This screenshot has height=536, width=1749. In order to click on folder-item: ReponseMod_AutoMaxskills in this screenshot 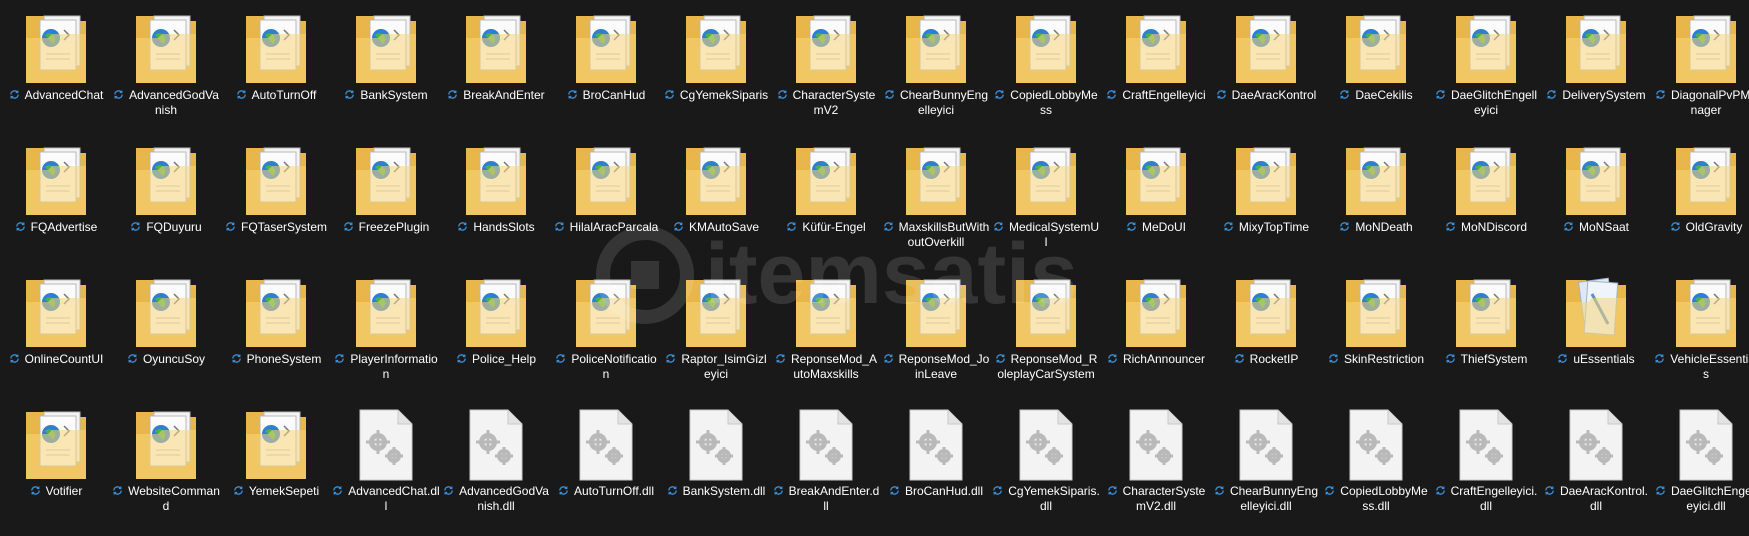, I will do `click(826, 329)`.